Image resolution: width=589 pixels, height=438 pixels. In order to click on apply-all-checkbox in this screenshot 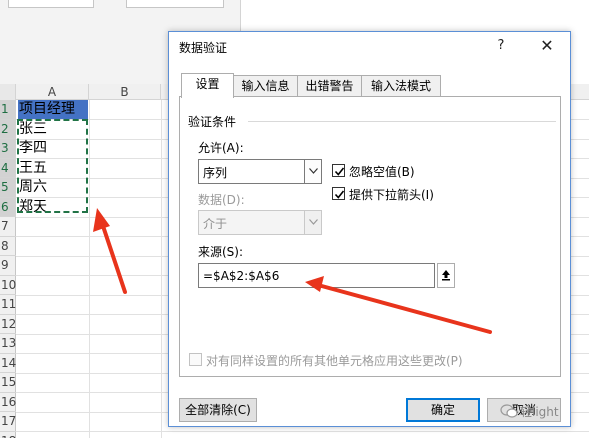, I will do `click(195, 359)`.